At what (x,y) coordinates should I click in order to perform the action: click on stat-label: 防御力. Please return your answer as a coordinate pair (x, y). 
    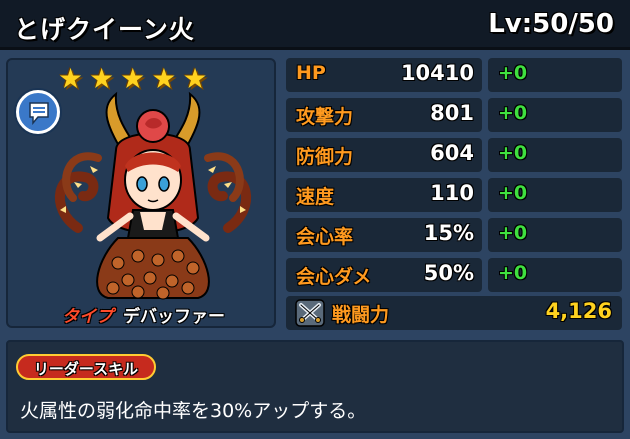
    Looking at the image, I should click on (325, 157).